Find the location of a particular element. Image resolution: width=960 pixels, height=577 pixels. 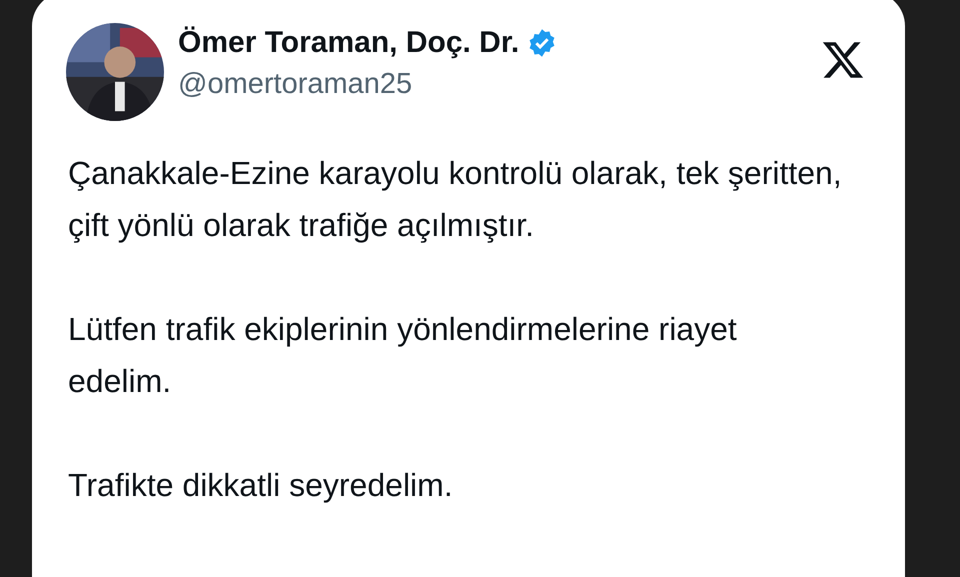

author-handle: @omertoraman25 is located at coordinates (296, 84).